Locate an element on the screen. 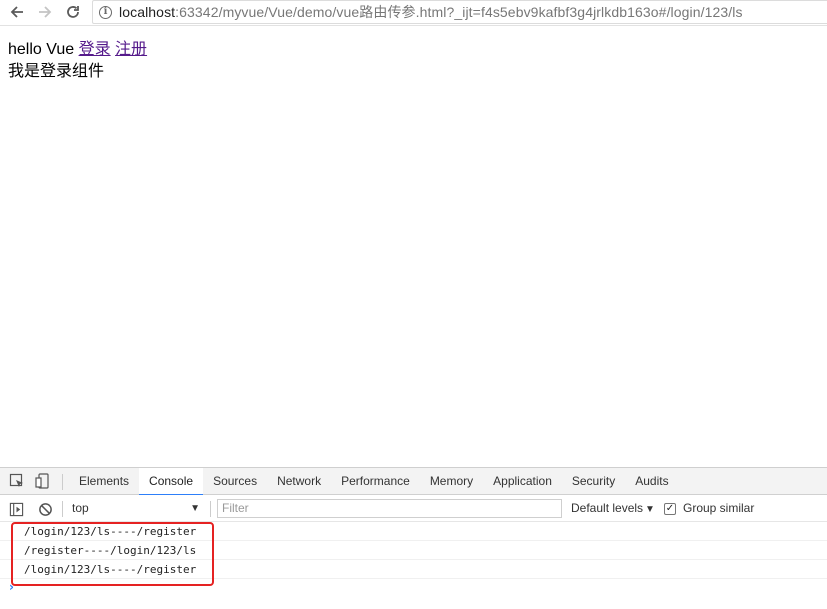  clear-console-button is located at coordinates (45, 509).